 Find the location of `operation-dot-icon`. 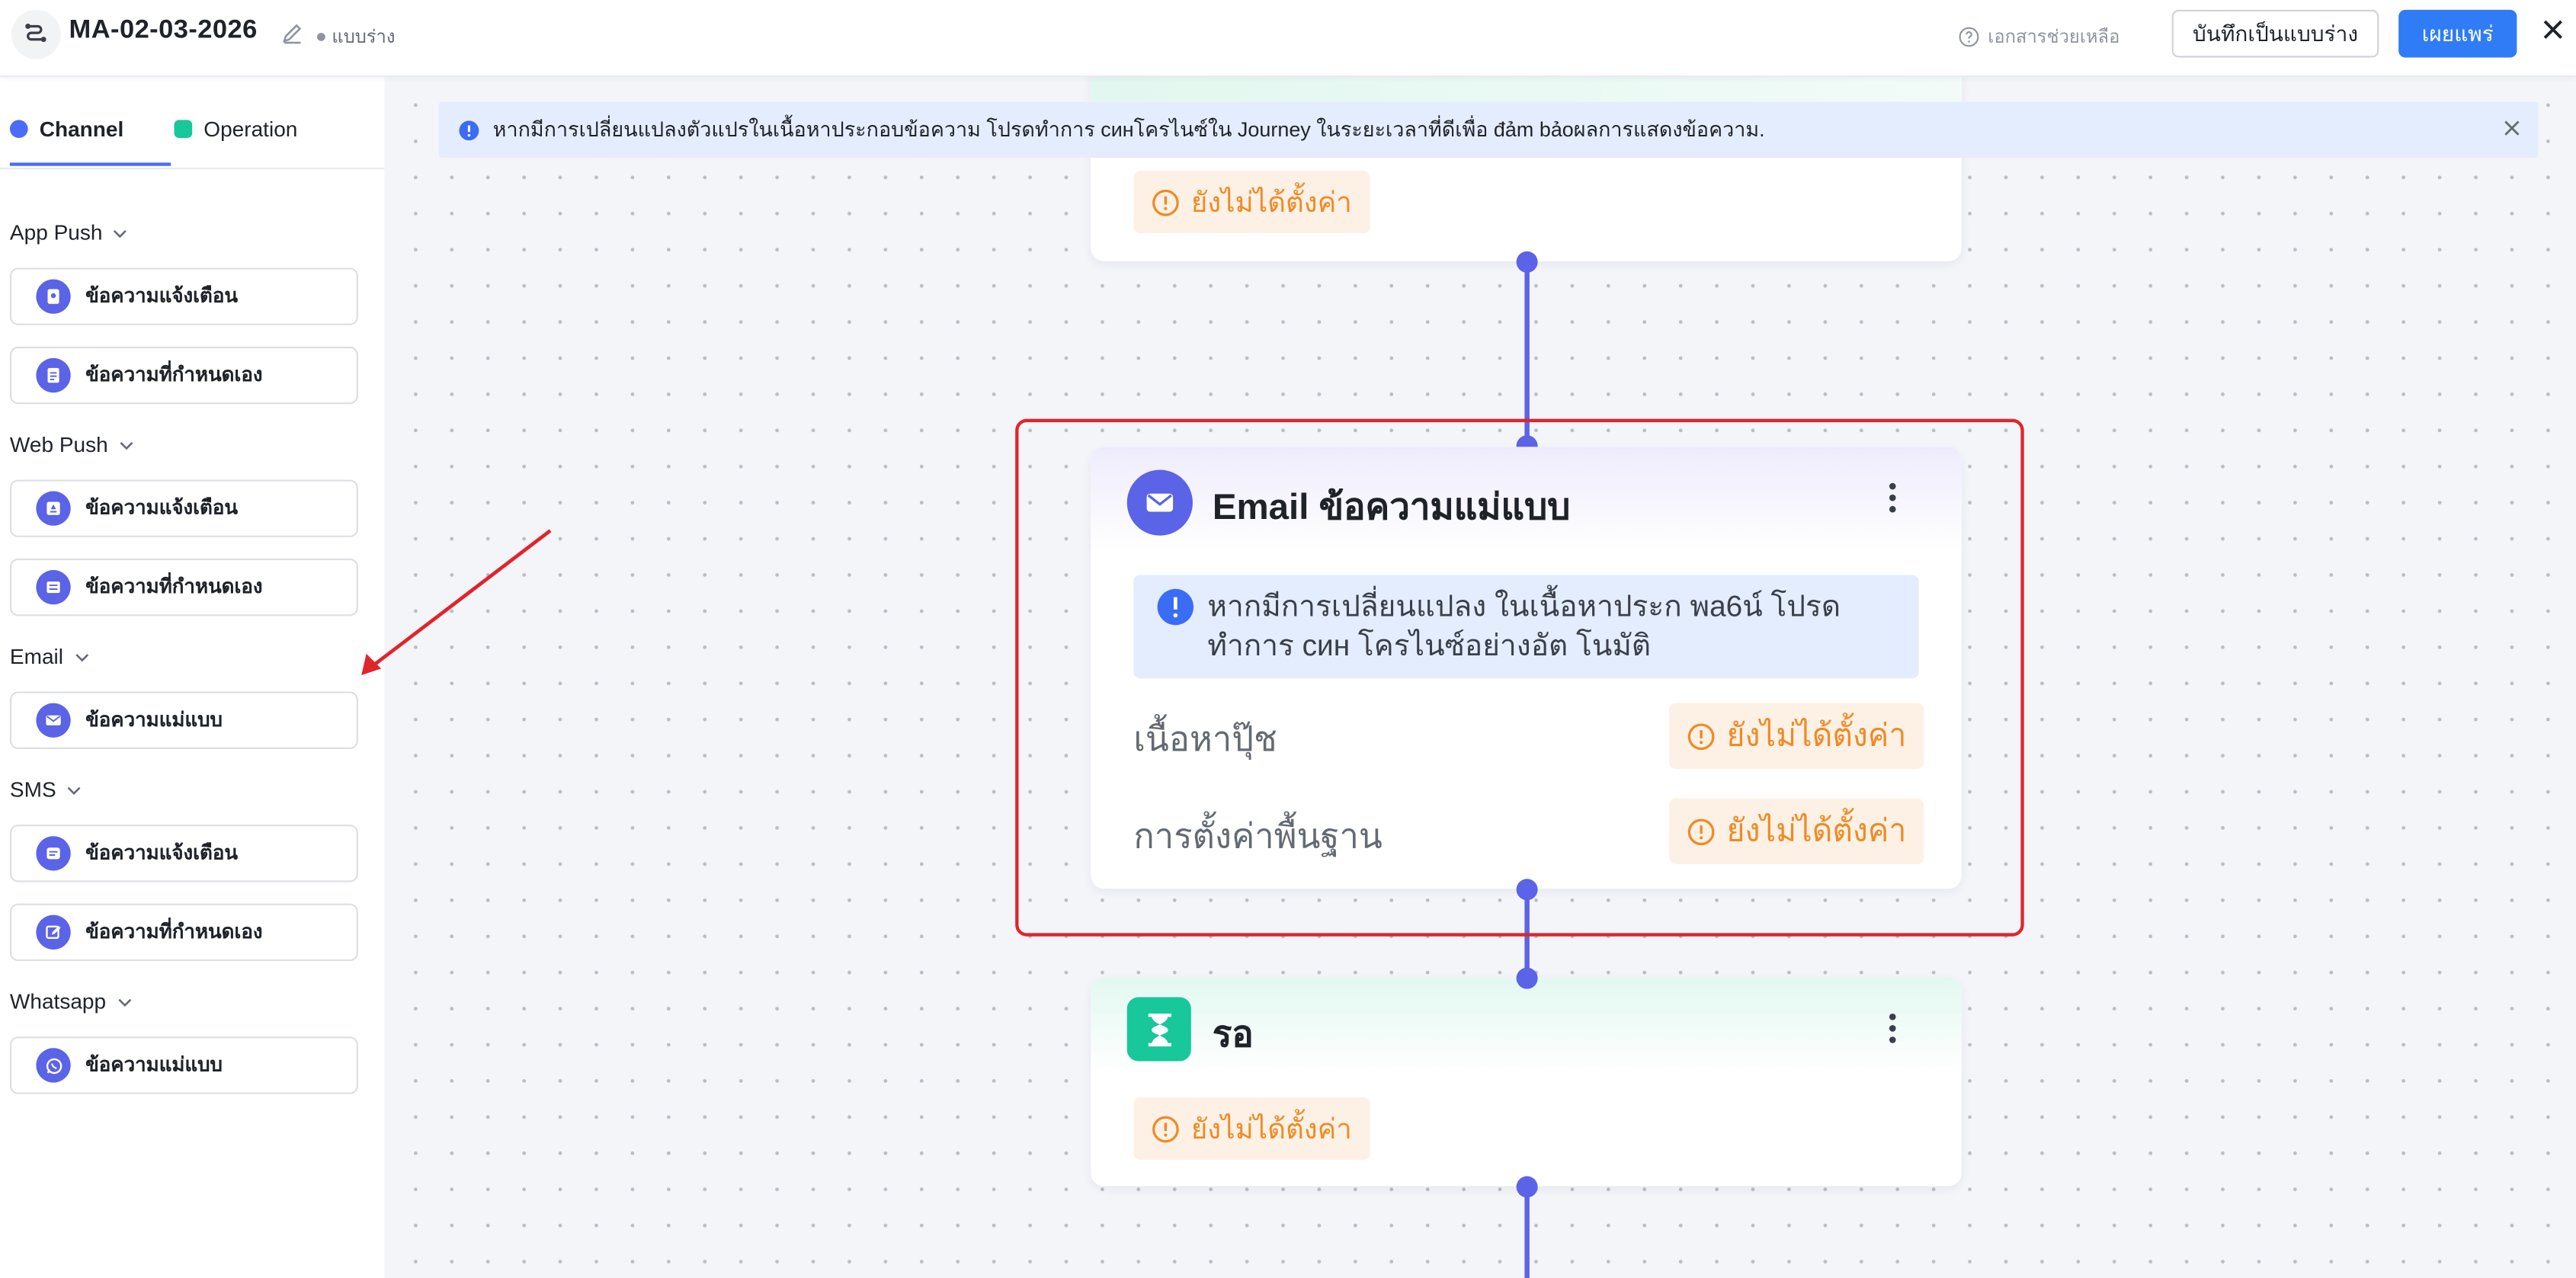

operation-dot-icon is located at coordinates (183, 129).